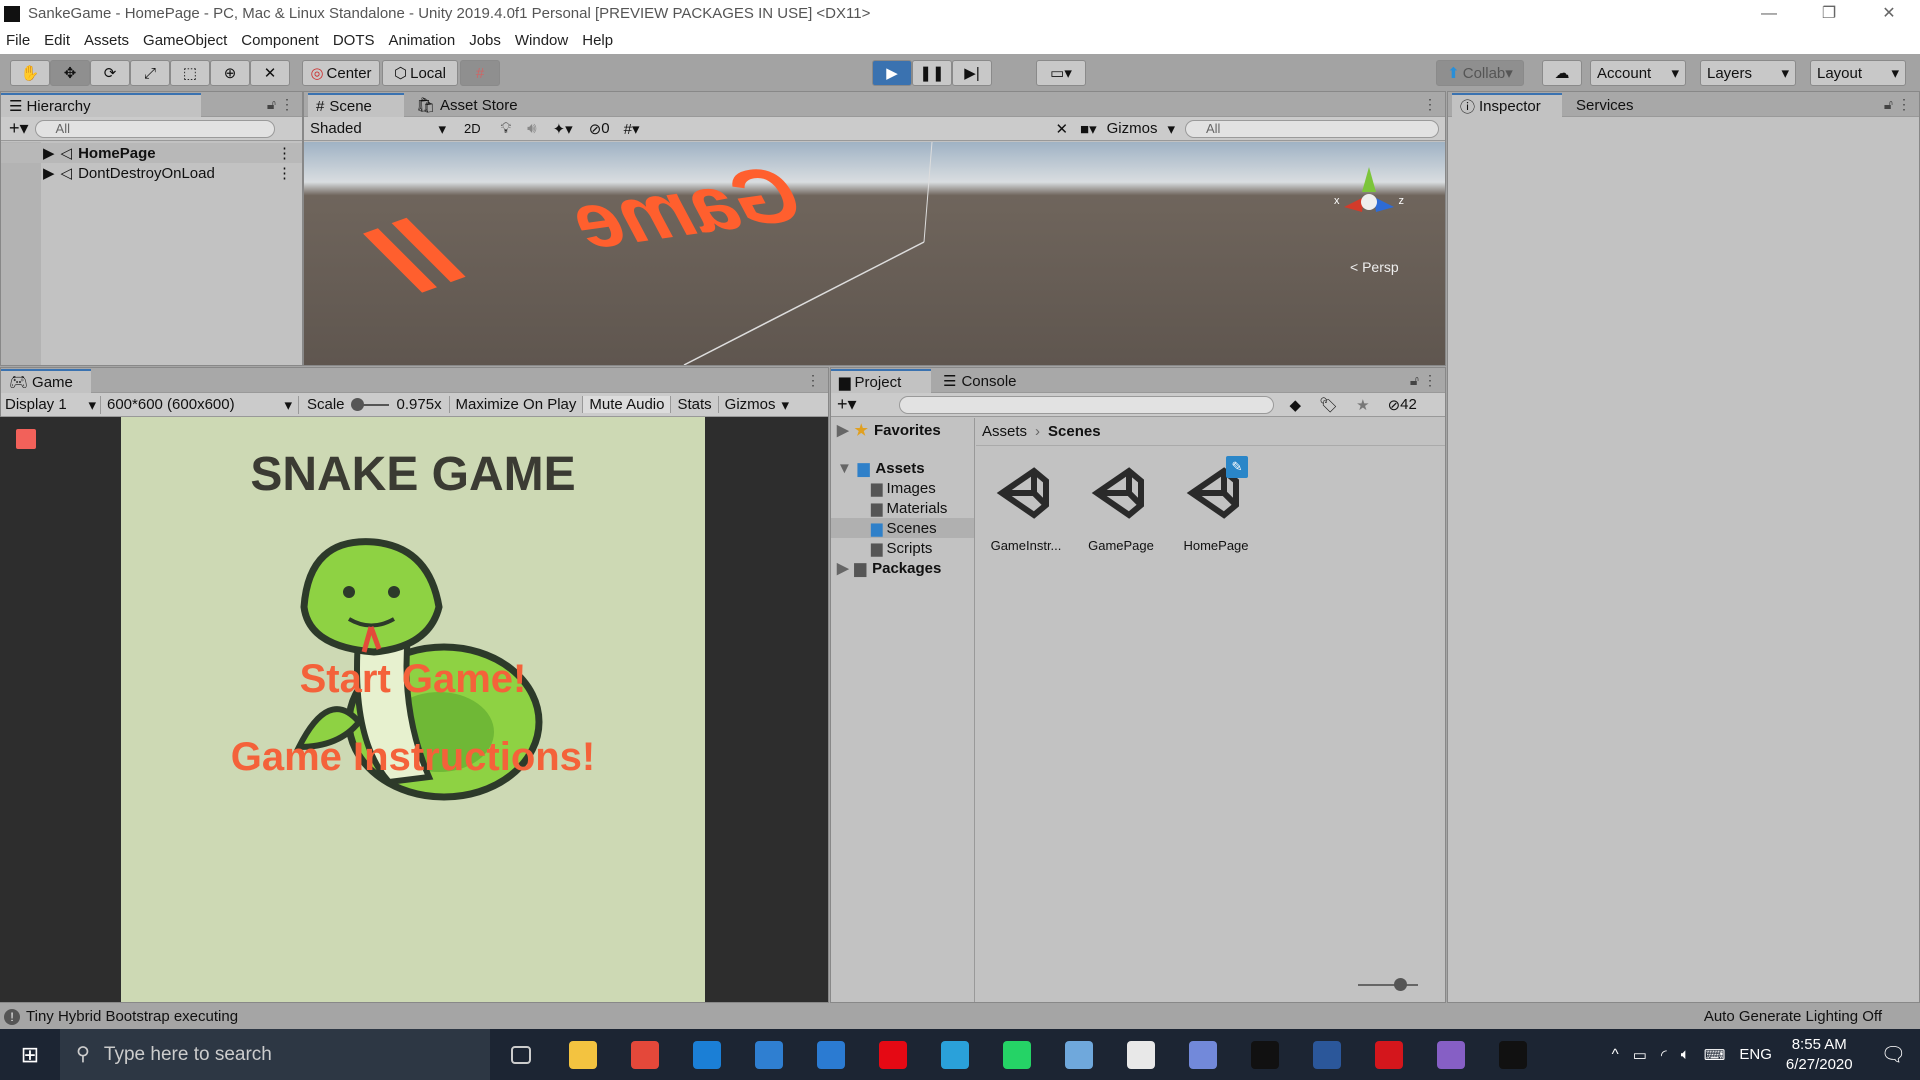  What do you see at coordinates (1769, 13) in the screenshot?
I see `minimize-button: —` at bounding box center [1769, 13].